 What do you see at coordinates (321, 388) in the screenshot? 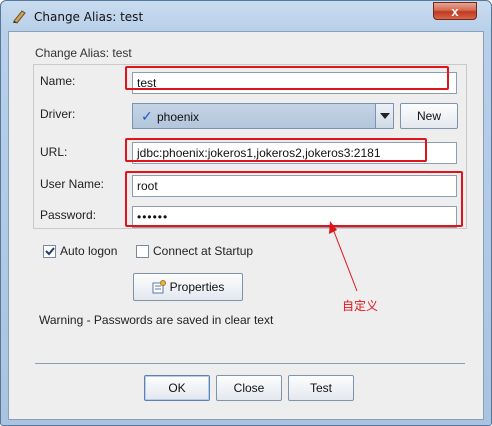
I see `test-button: Test` at bounding box center [321, 388].